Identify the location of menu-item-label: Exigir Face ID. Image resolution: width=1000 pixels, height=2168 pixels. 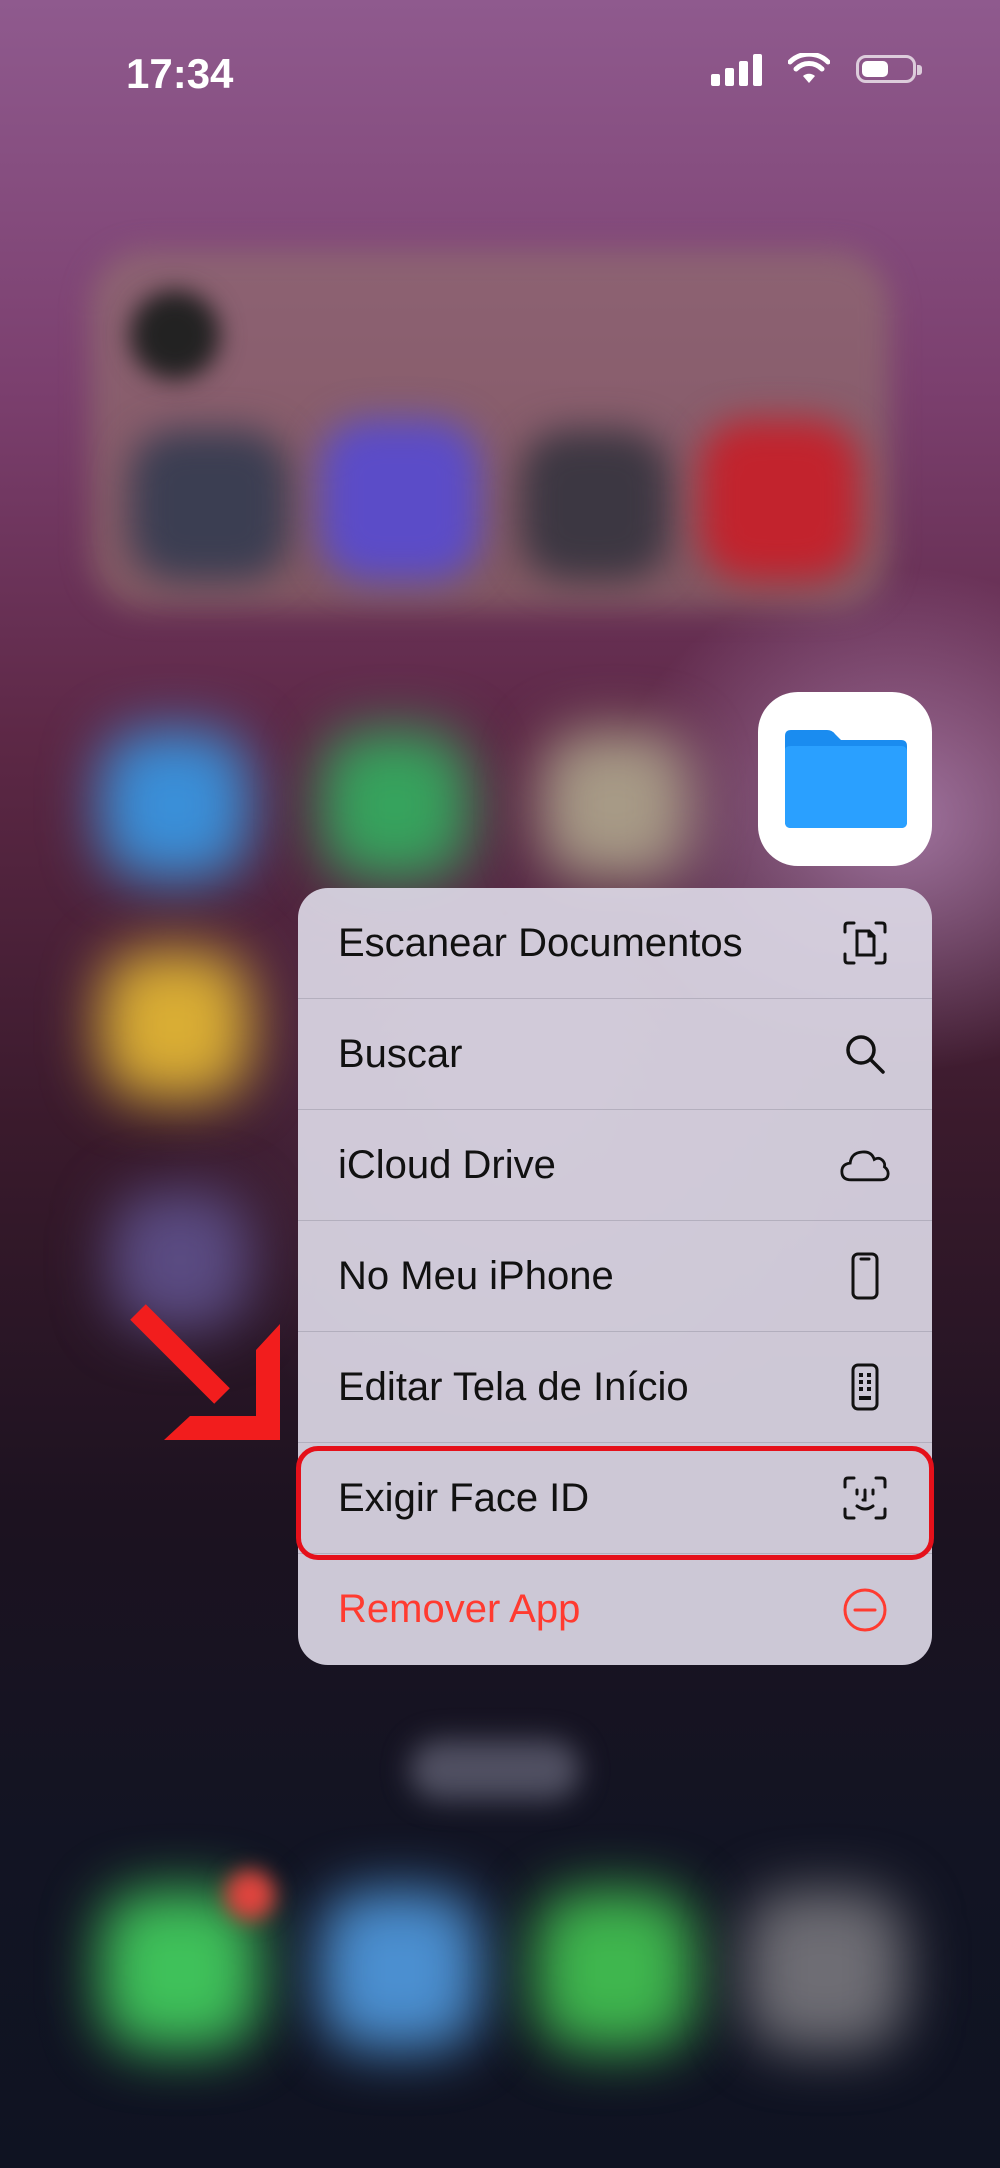
(464, 1497).